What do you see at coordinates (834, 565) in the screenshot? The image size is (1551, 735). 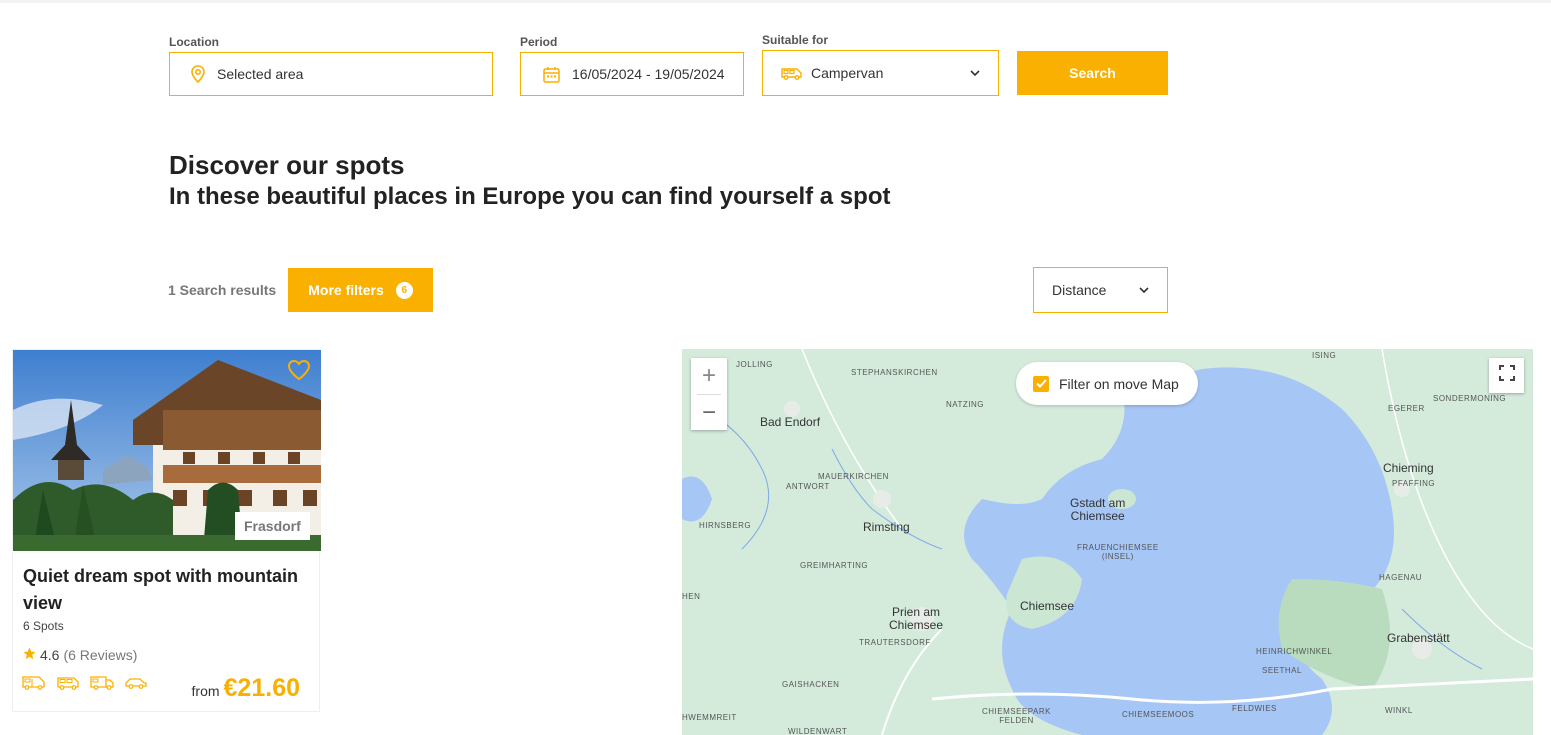 I see `map-label-greimharting: GREIMHARTING` at bounding box center [834, 565].